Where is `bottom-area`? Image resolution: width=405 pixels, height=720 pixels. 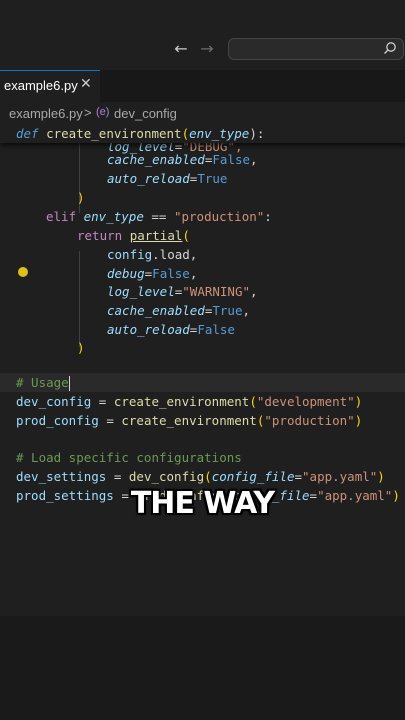 bottom-area is located at coordinates (202, 668).